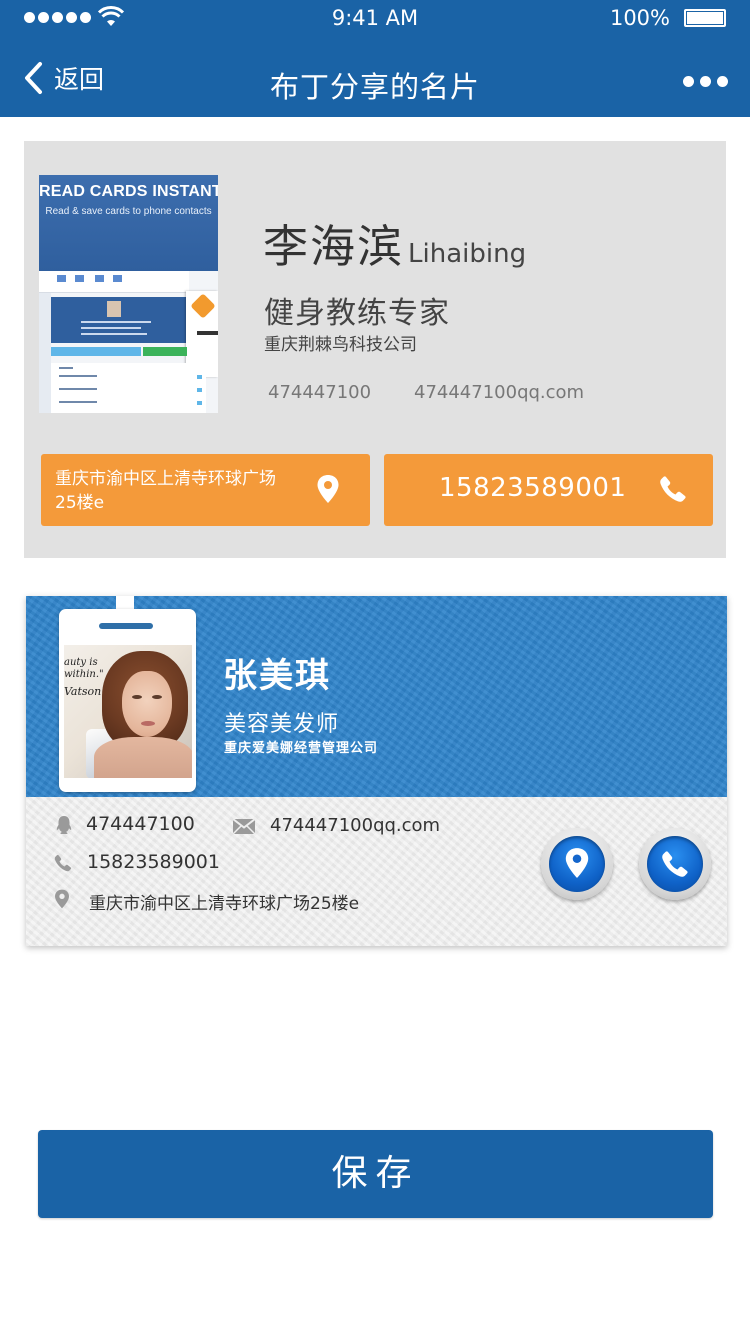 The image size is (750, 1334). Describe the element at coordinates (705, 81) in the screenshot. I see `more-dots-icon` at that location.